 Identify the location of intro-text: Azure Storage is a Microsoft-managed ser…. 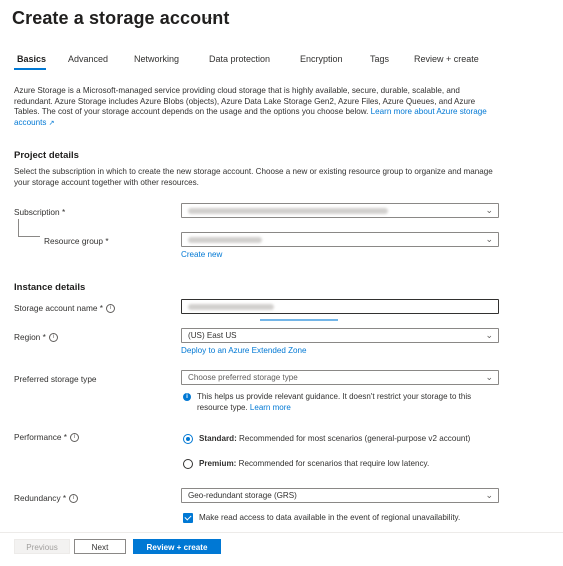
(257, 107).